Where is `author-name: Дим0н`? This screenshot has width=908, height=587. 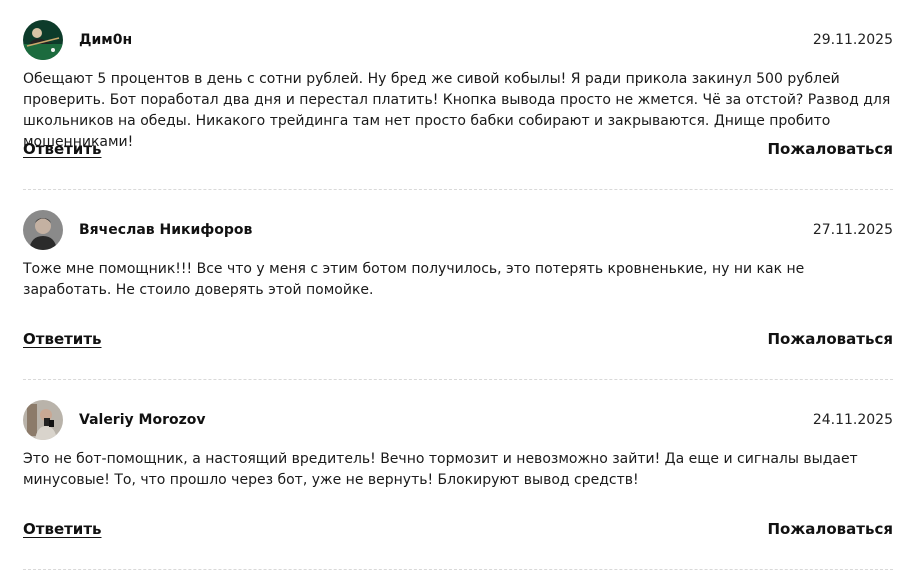 author-name: Дим0н is located at coordinates (106, 40).